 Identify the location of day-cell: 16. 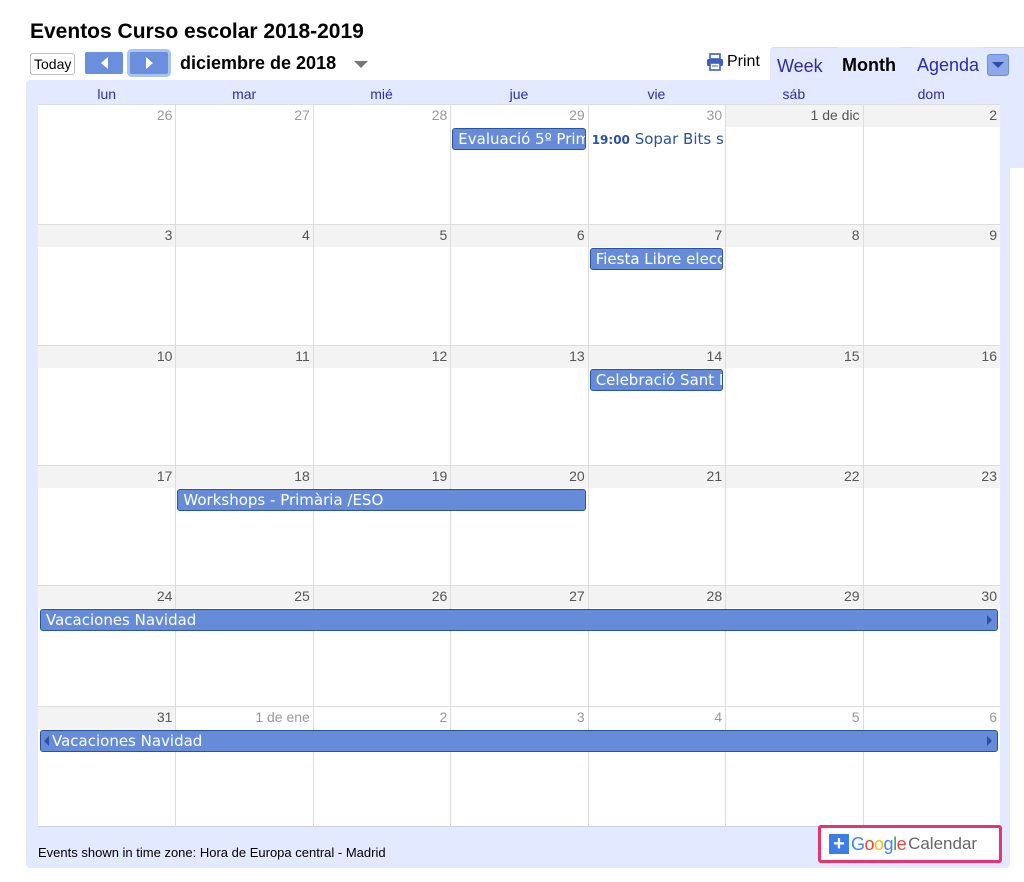
(931, 405).